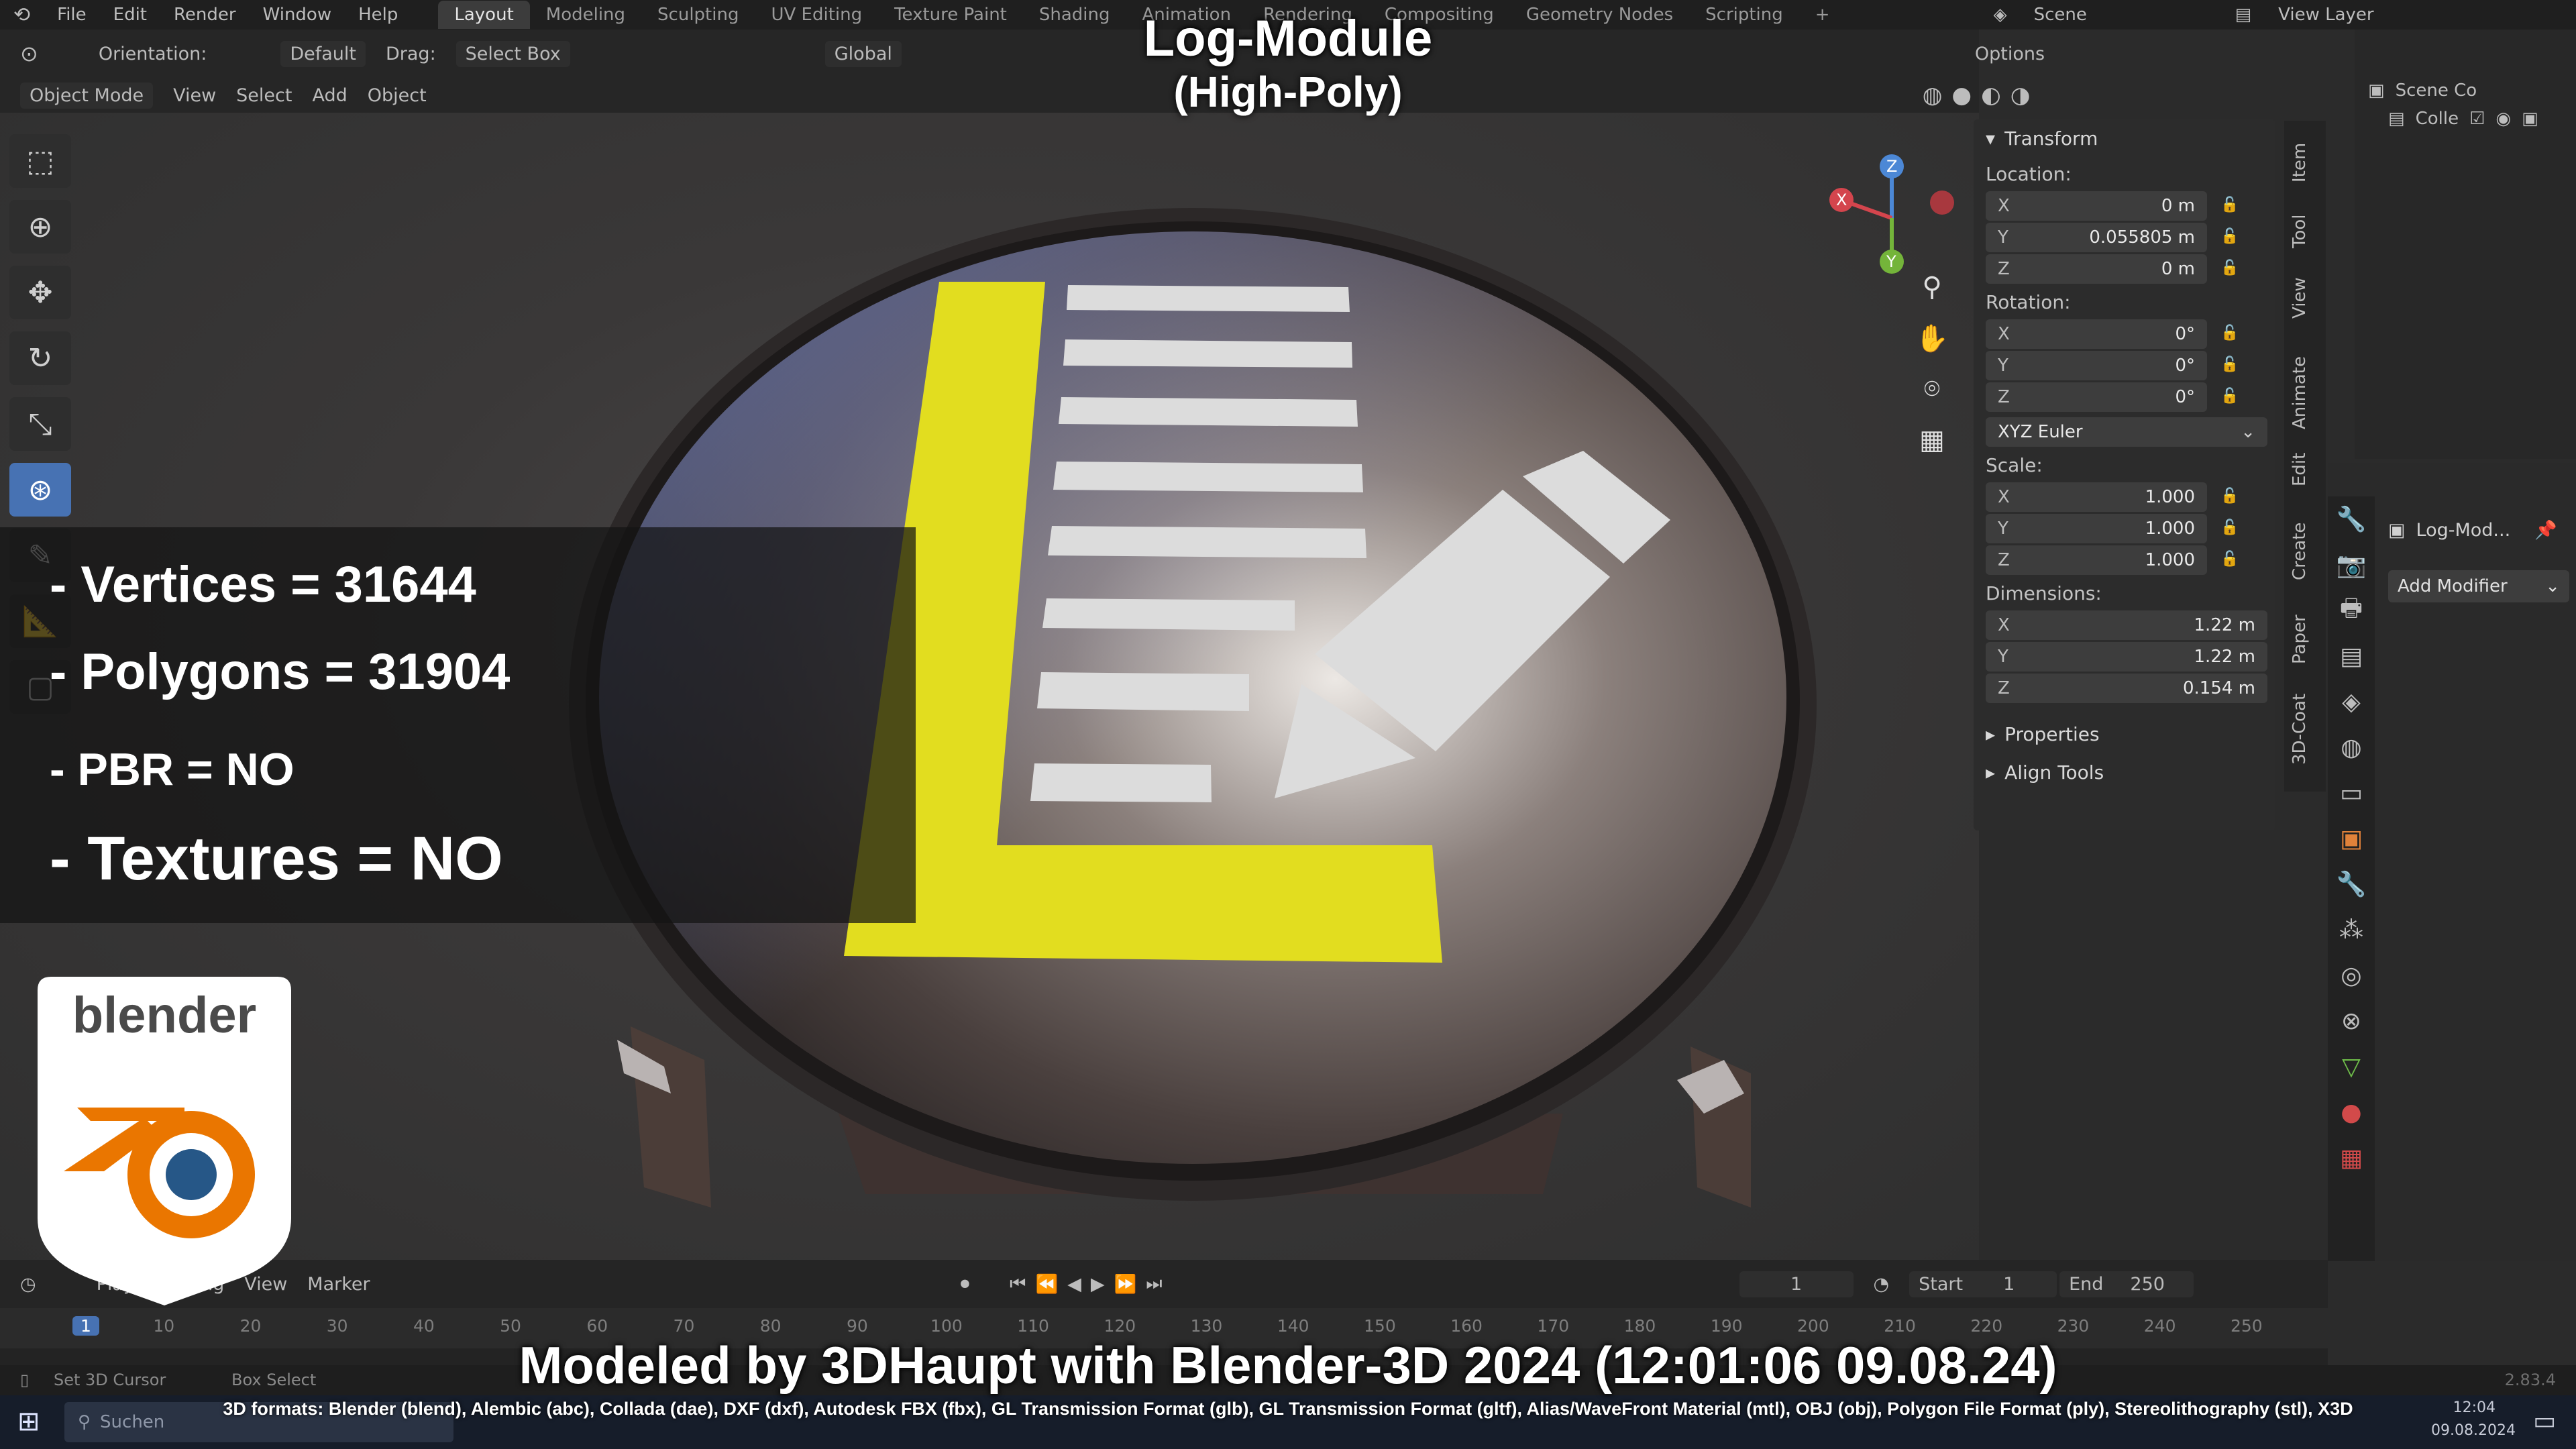 The height and width of the screenshot is (1449, 2576). I want to click on timeline-tick: 10, so click(164, 1326).